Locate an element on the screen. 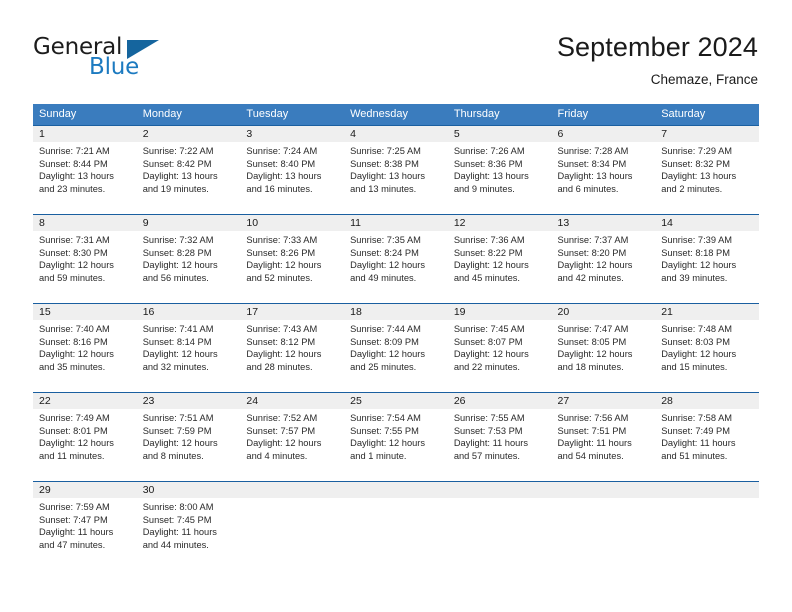  daylight-text-line2: and 51 minutes. is located at coordinates (694, 455).